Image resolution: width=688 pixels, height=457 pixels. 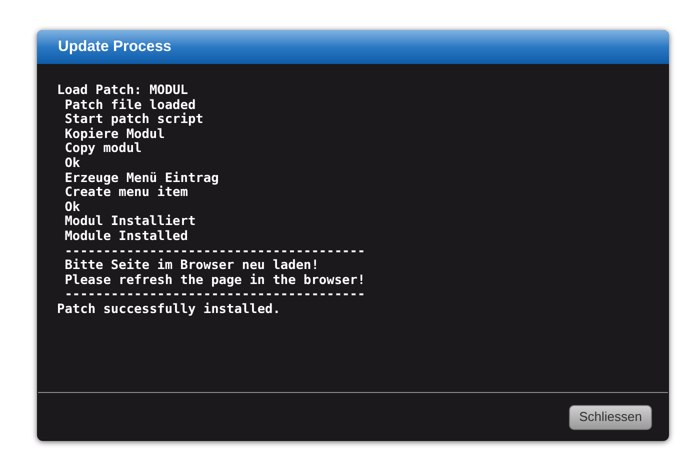 What do you see at coordinates (114, 135) in the screenshot?
I see `log-line: Kopiere Modul` at bounding box center [114, 135].